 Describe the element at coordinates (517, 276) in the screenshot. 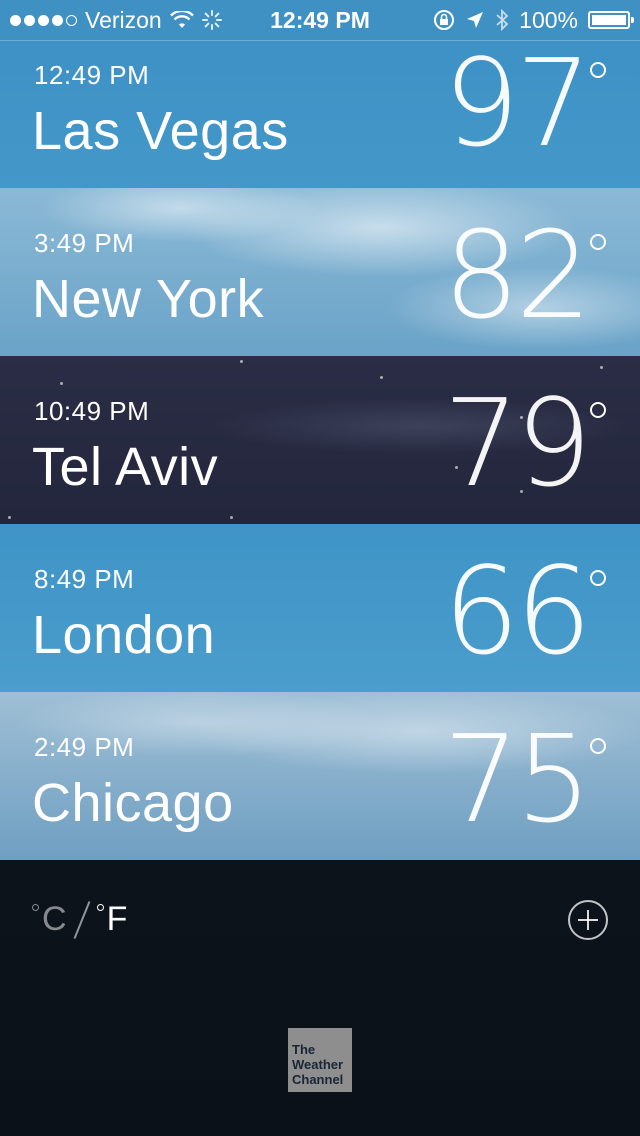

I see `city-temperature: 82` at that location.